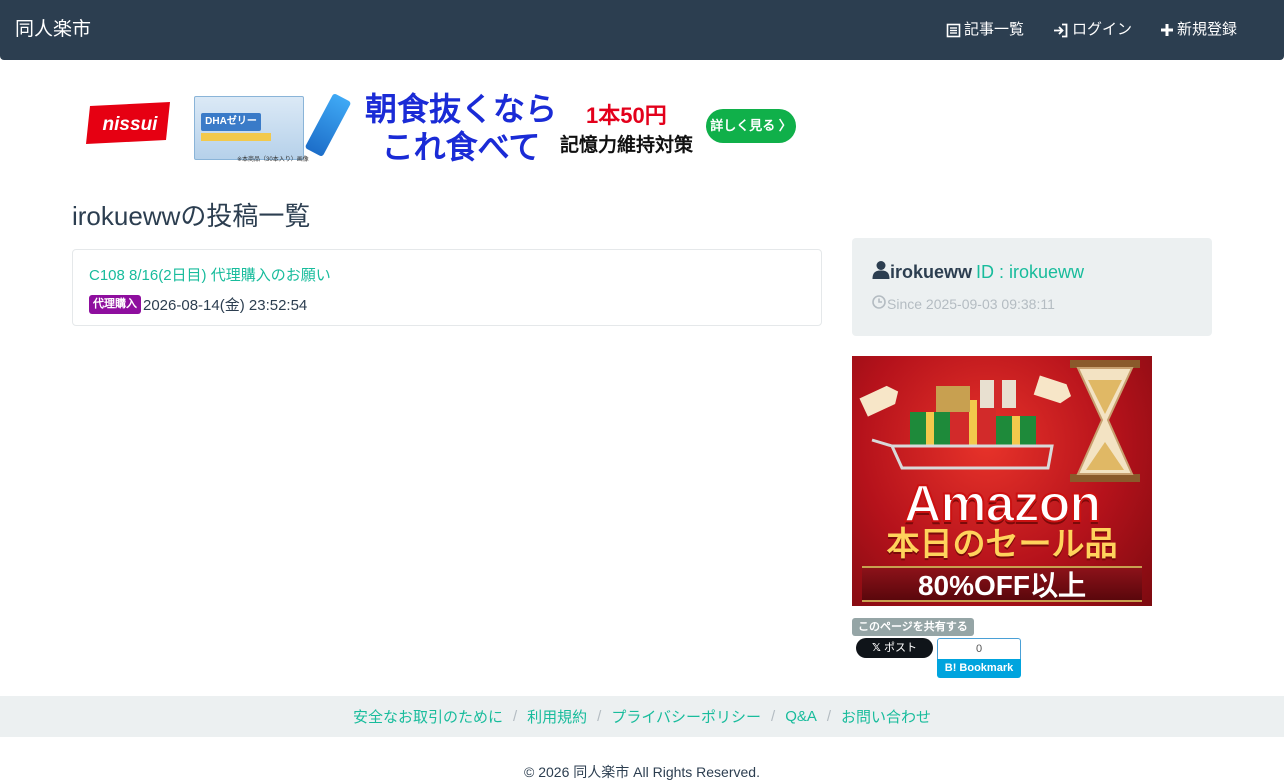  What do you see at coordinates (461, 147) in the screenshot?
I see `headline-line-2: これ食べて` at bounding box center [461, 147].